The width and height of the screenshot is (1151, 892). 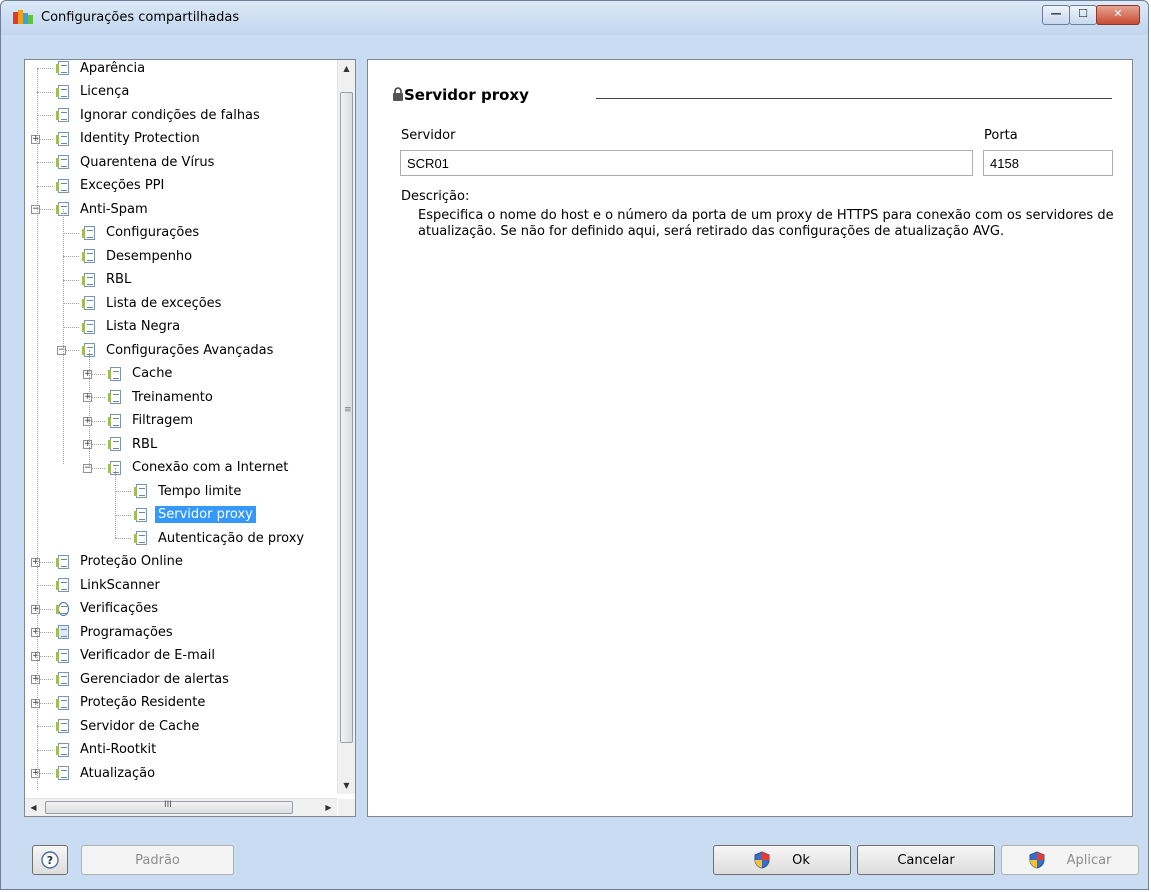 I want to click on tree-item-label: Conexão com a Internet, so click(x=210, y=467).